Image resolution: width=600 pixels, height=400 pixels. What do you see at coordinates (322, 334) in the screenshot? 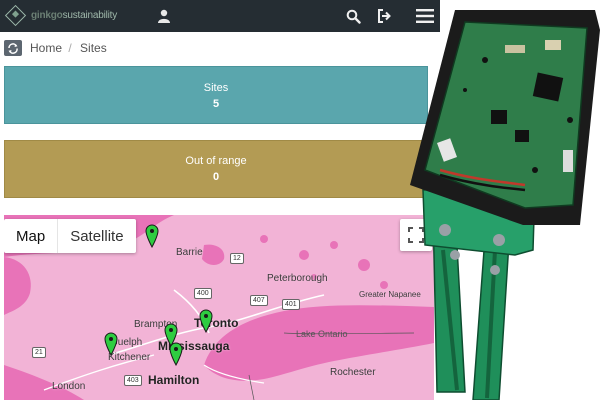
I see `place-lake-ontario: Lake Ontario` at bounding box center [322, 334].